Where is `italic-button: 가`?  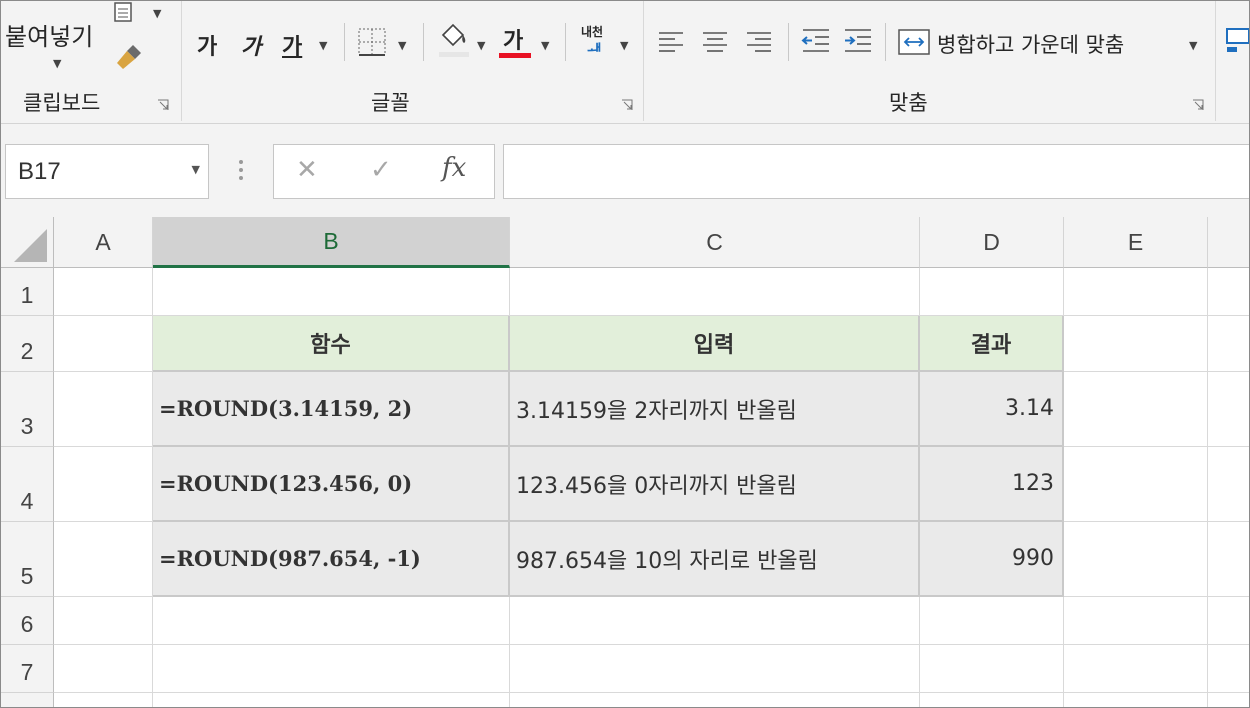 italic-button: 가 is located at coordinates (251, 45).